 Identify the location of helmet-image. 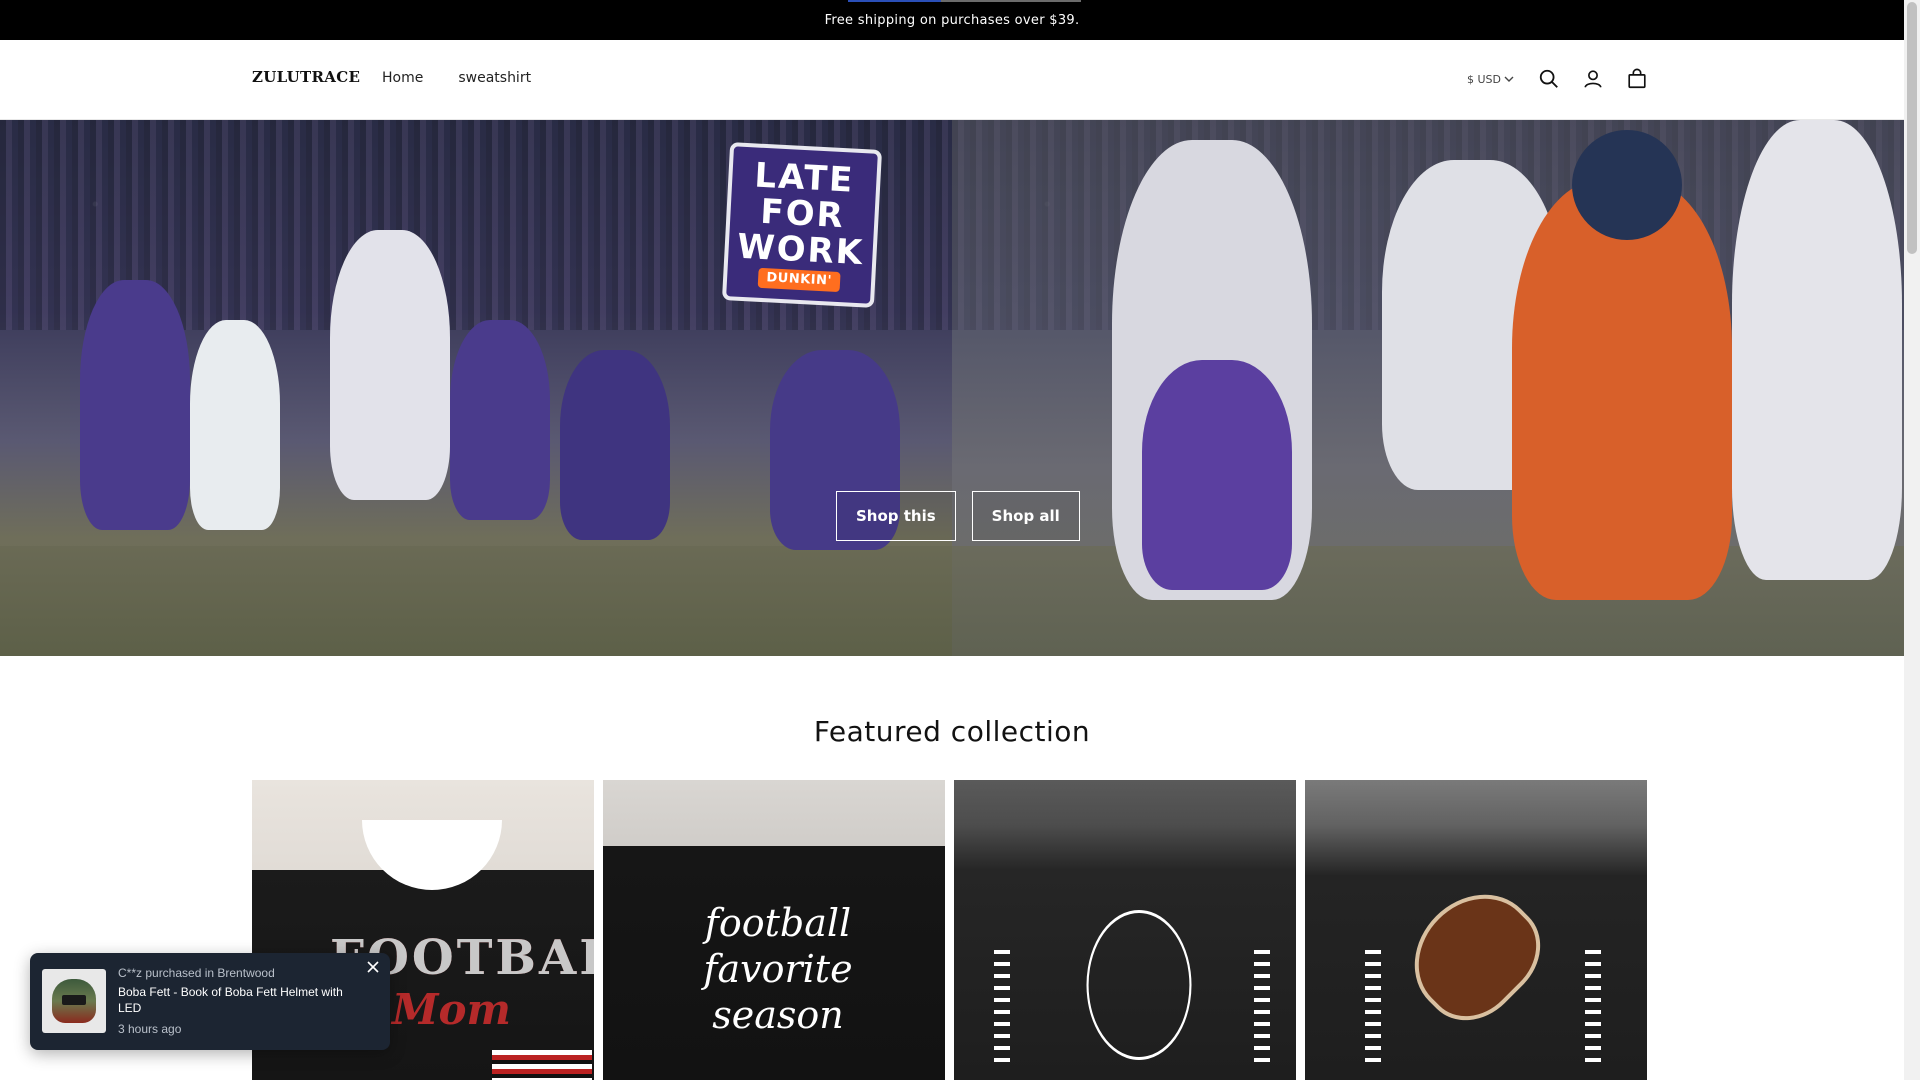
(74, 1001).